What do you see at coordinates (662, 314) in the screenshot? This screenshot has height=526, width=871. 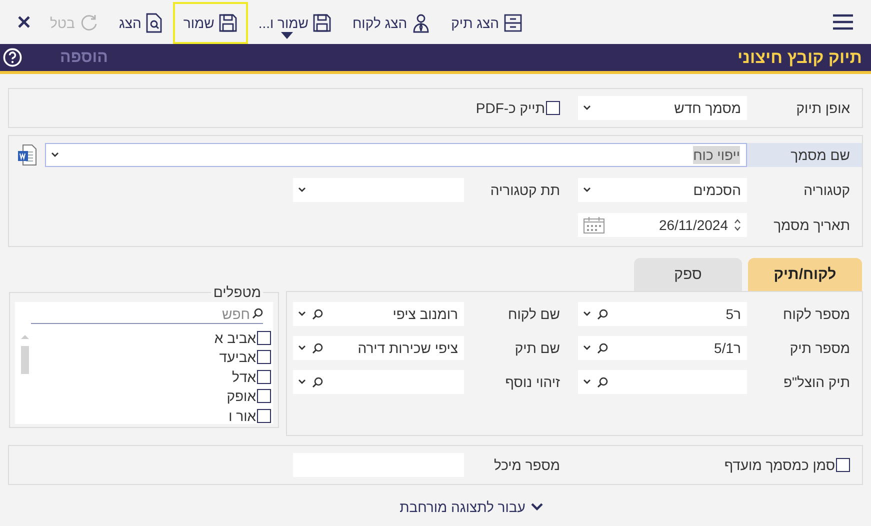 I see `lookup-field: ר5` at bounding box center [662, 314].